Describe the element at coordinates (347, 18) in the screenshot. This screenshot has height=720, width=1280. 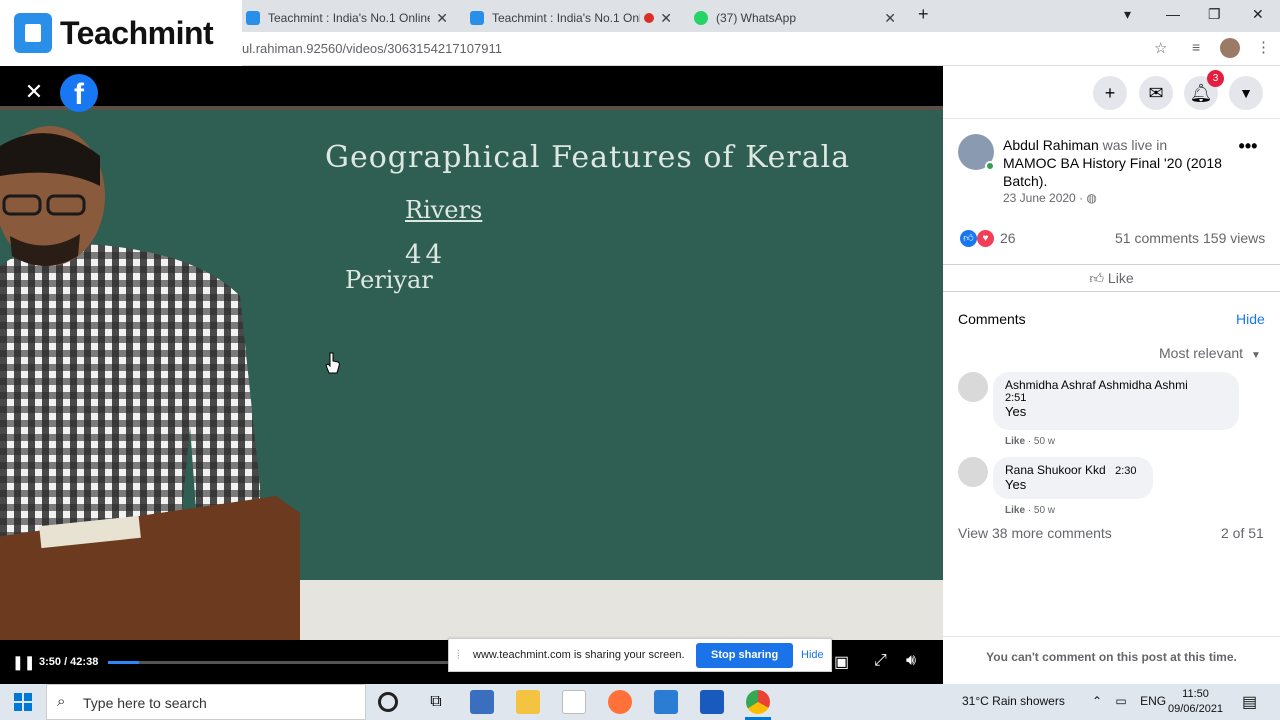
I see `browser-tab-teachmint-1: Teachmint : India's No.1 Online t ✕` at that location.